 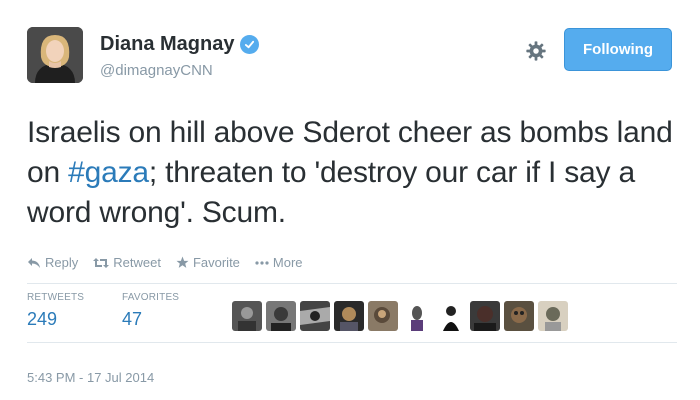 I want to click on star-icon, so click(x=182, y=262).